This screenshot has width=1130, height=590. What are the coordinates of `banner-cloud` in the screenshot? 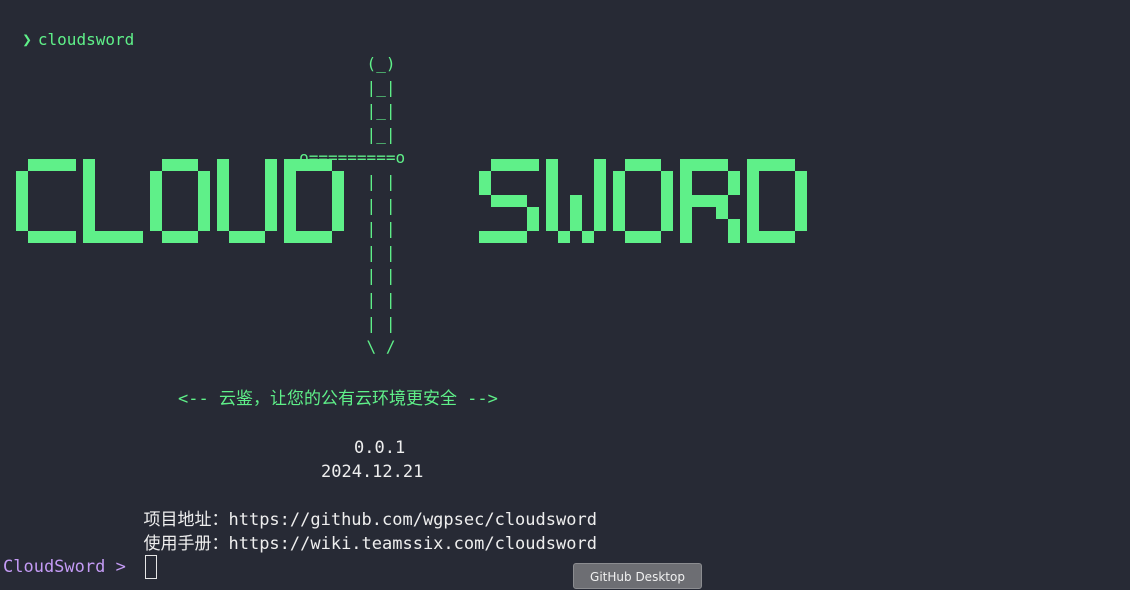 It's located at (183, 201).